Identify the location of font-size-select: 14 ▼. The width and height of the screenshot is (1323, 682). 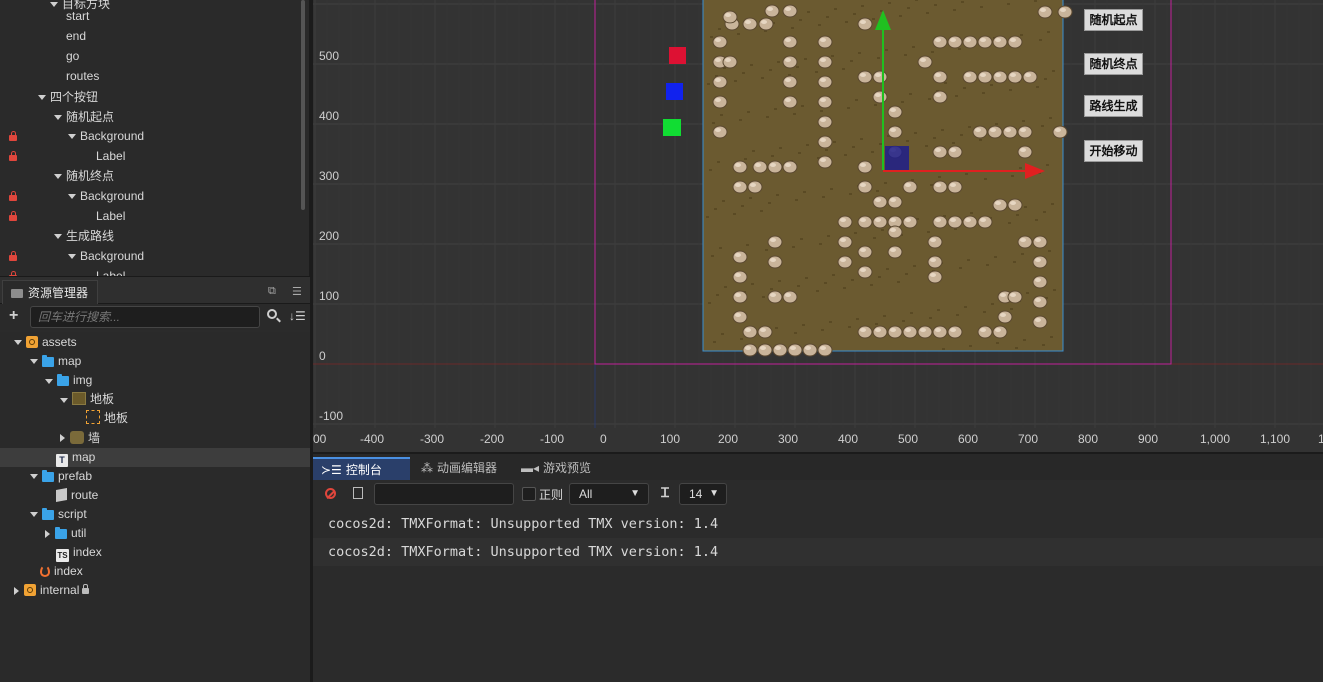
(703, 494).